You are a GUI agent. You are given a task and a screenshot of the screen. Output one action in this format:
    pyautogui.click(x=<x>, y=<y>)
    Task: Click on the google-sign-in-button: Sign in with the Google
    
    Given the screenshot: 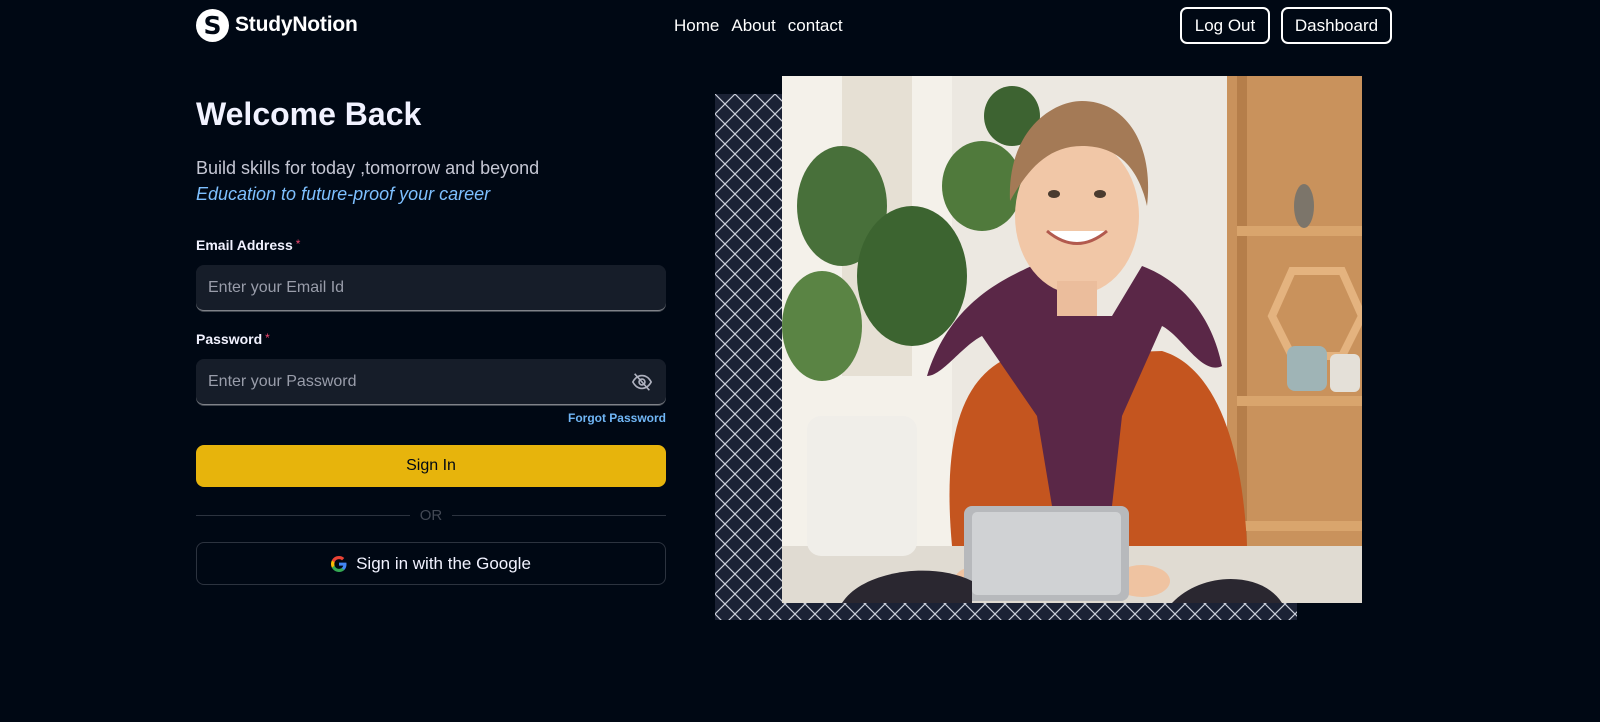 What is the action you would take?
    pyautogui.click(x=431, y=563)
    